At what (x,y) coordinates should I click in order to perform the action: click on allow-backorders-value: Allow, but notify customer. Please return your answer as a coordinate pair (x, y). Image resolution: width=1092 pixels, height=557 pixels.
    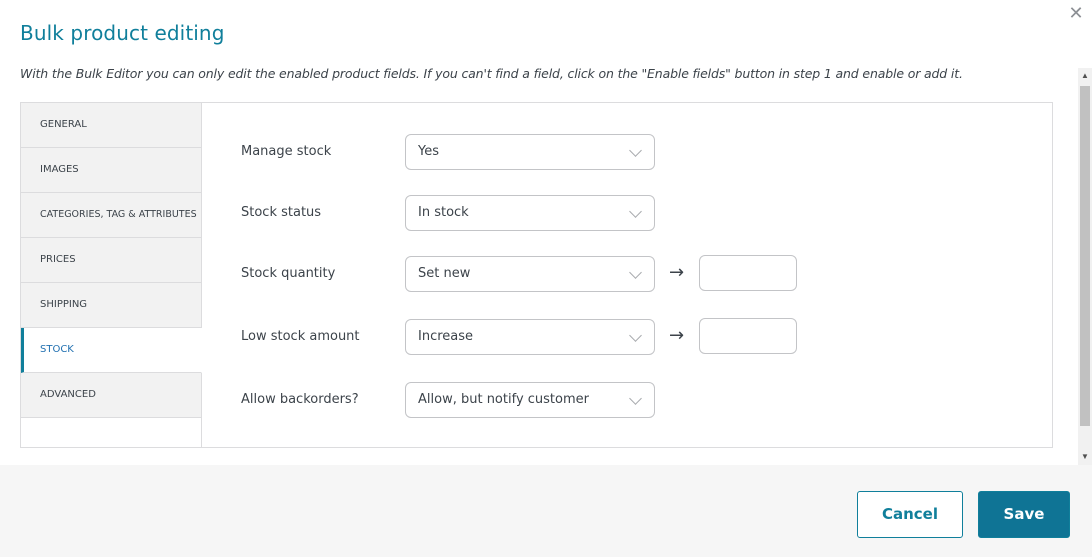
    Looking at the image, I should click on (503, 399).